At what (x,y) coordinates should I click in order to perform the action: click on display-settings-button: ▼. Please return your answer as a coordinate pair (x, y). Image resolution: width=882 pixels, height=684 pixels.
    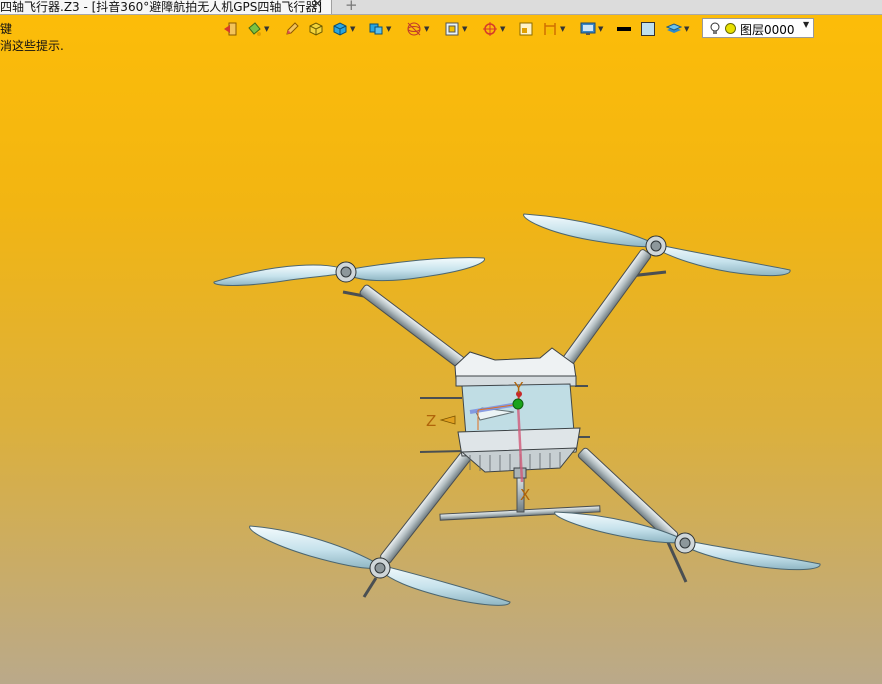
    Looking at the image, I should click on (591, 29).